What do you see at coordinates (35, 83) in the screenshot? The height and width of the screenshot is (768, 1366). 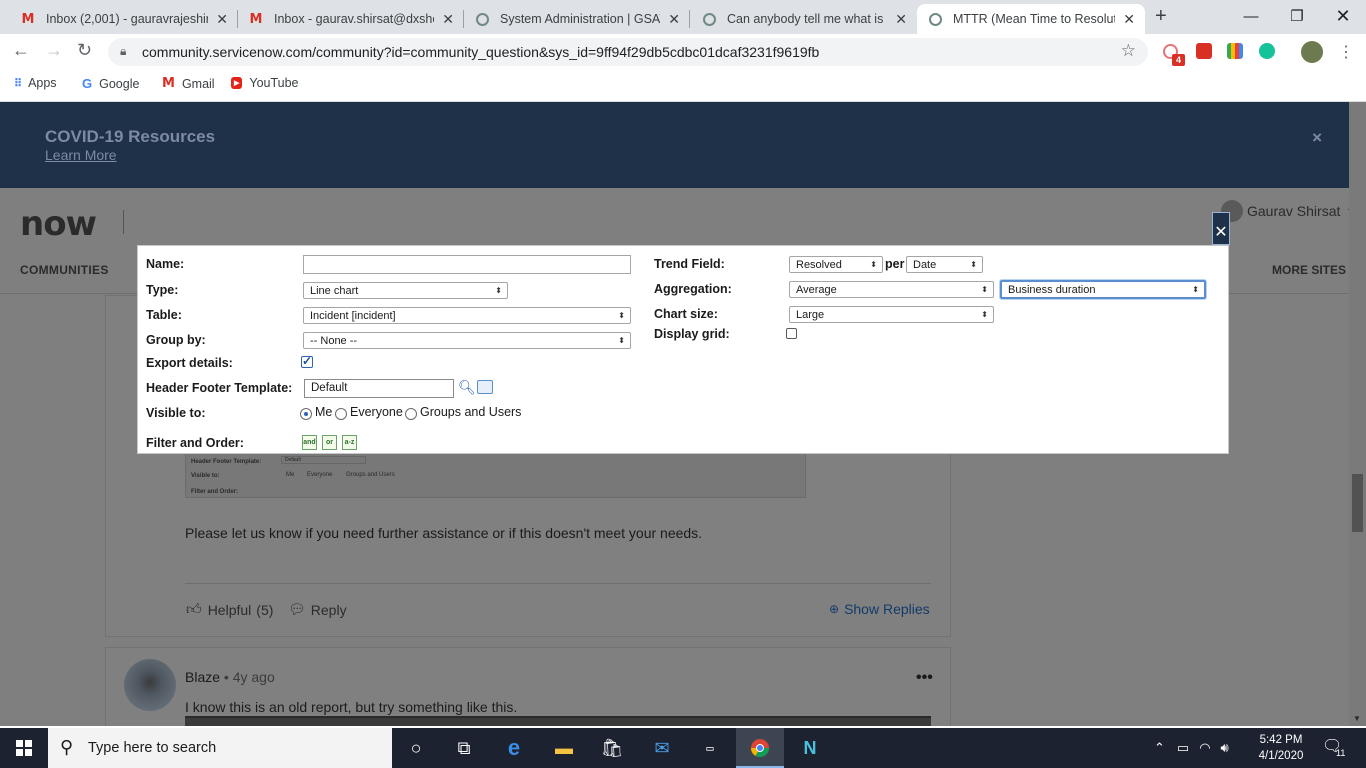 I see `bookmark-apps: ⠿ Apps` at bounding box center [35, 83].